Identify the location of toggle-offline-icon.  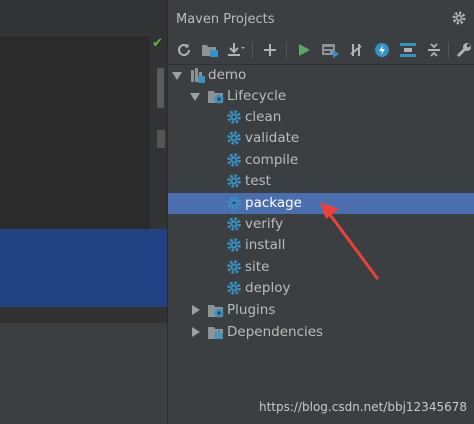
(356, 50).